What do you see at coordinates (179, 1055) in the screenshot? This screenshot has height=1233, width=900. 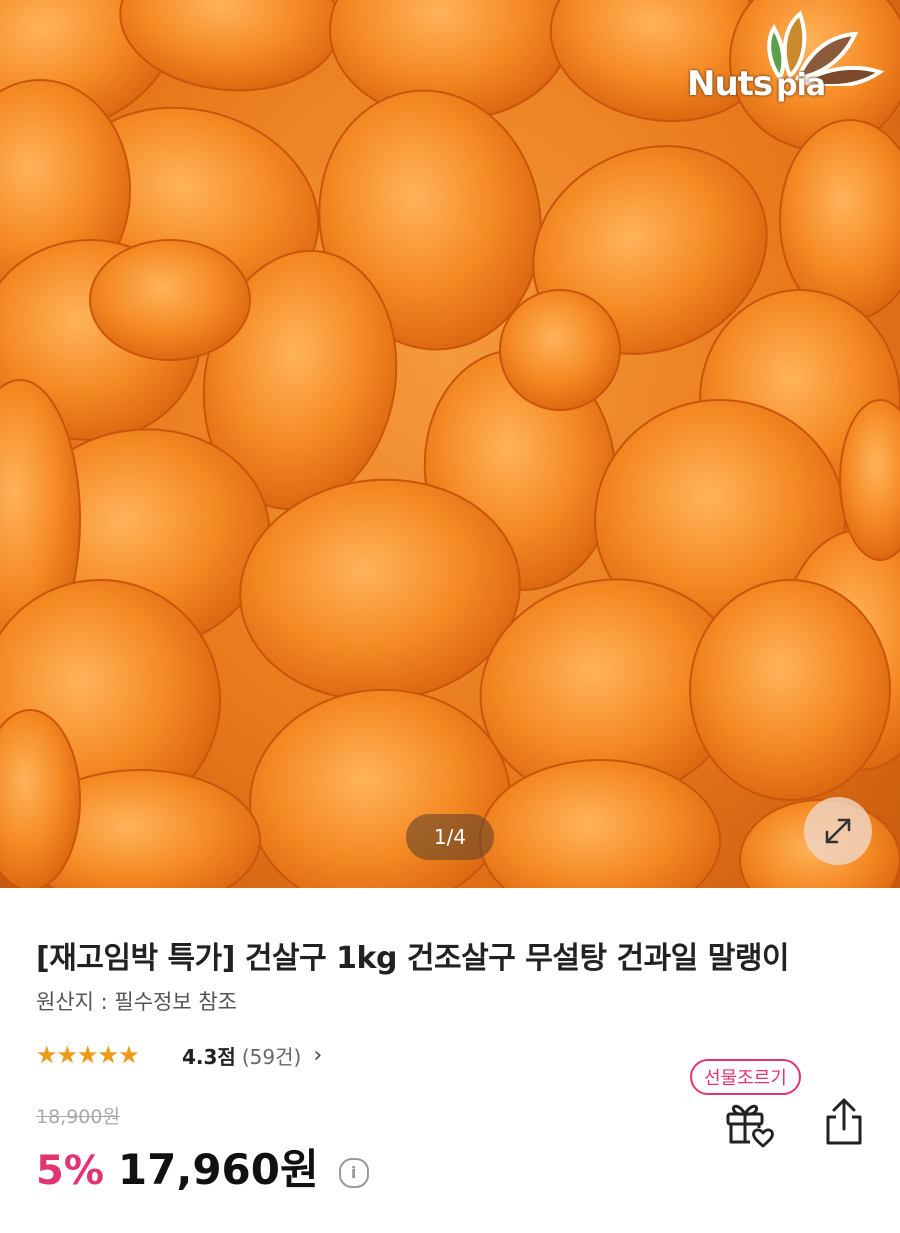 I see `rating-summary: ★★★★★ ★★★★★ 4.3점 (59건) ›` at bounding box center [179, 1055].